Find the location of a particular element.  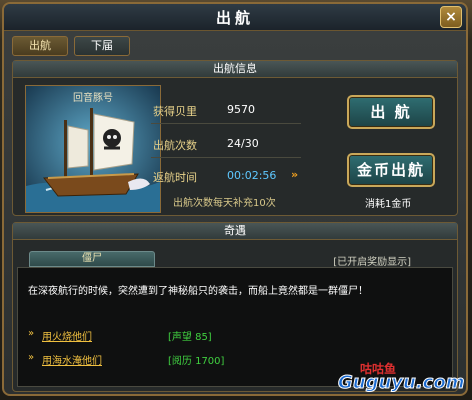

tab-next: 下届 is located at coordinates (102, 46).